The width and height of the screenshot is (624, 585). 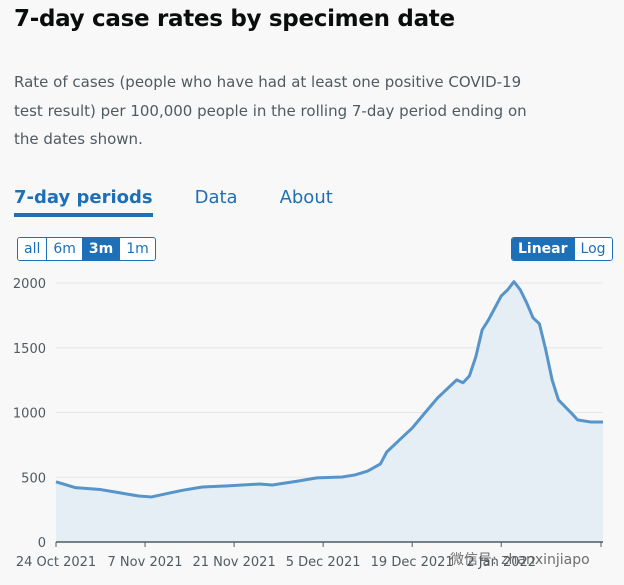 What do you see at coordinates (56, 562) in the screenshot?
I see `x-tick-label: 24 Oct 2021` at bounding box center [56, 562].